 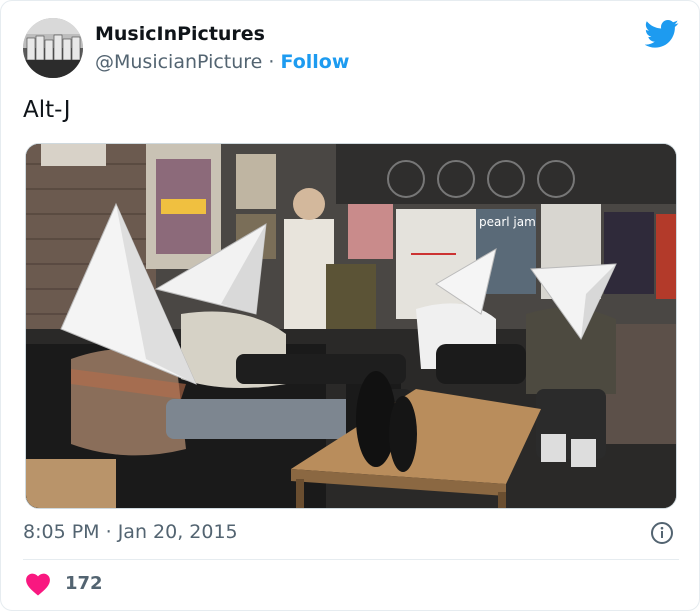 I want to click on info-icon, so click(x=662, y=533).